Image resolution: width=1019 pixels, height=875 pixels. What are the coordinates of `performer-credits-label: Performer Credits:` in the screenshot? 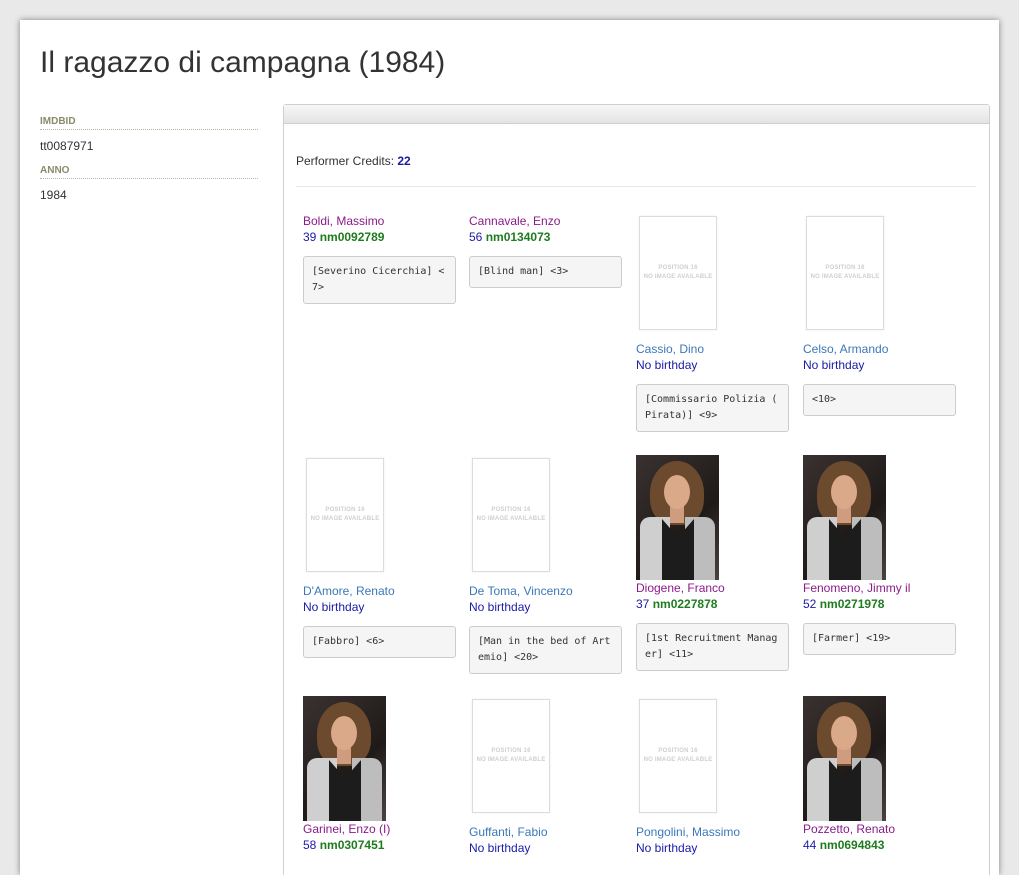 It's located at (345, 161).